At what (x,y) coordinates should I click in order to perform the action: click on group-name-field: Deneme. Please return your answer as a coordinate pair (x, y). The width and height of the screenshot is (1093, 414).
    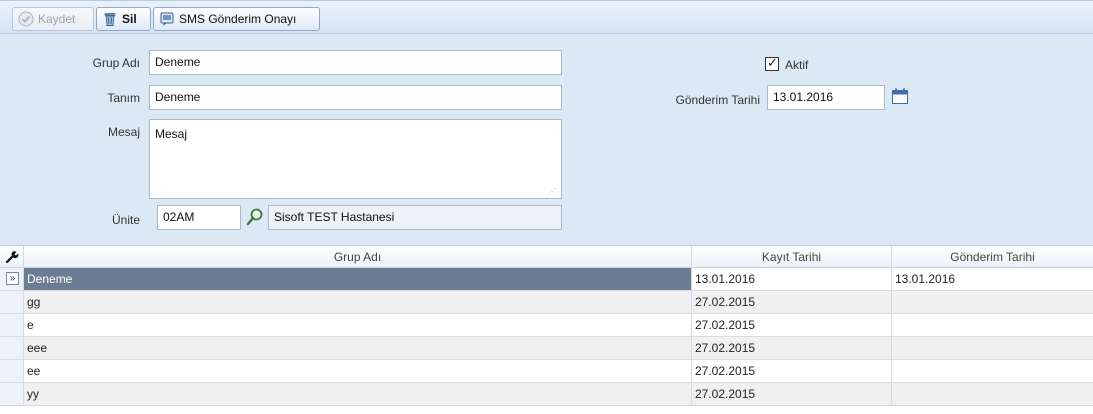
    Looking at the image, I should click on (355, 62).